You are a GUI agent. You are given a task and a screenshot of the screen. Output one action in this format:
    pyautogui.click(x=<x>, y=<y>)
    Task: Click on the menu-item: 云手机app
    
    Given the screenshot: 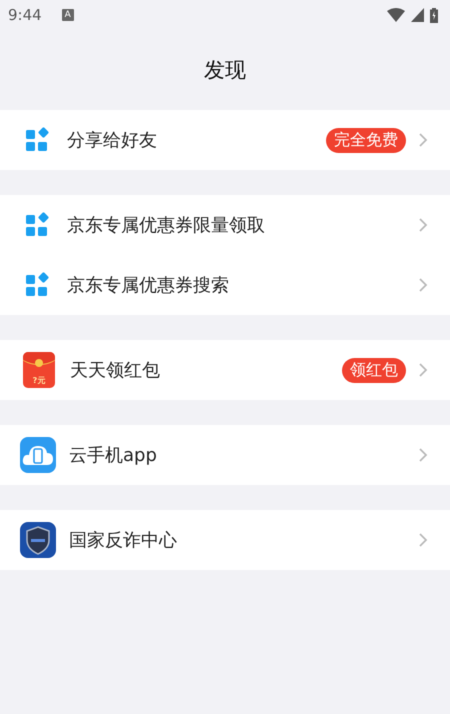 What is the action you would take?
    pyautogui.click(x=225, y=455)
    